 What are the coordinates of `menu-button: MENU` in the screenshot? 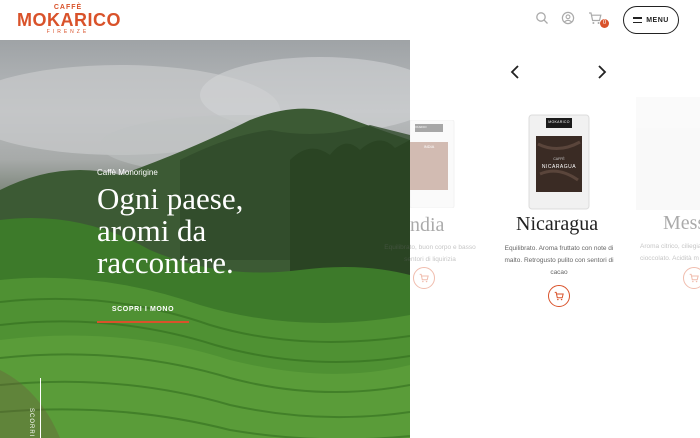 It's located at (651, 20).